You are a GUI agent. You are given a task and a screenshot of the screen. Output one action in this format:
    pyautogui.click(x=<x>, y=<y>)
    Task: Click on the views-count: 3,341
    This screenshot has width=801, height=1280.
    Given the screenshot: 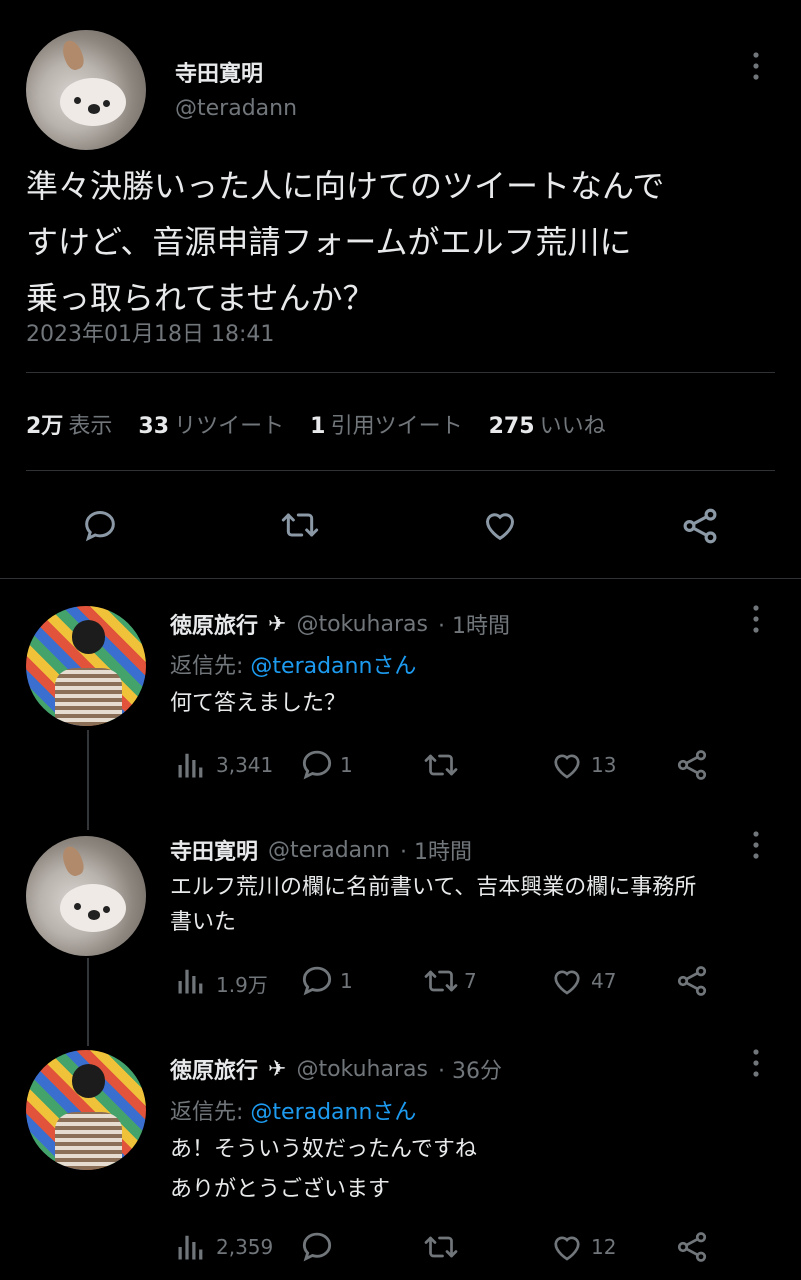 What is the action you would take?
    pyautogui.click(x=245, y=765)
    